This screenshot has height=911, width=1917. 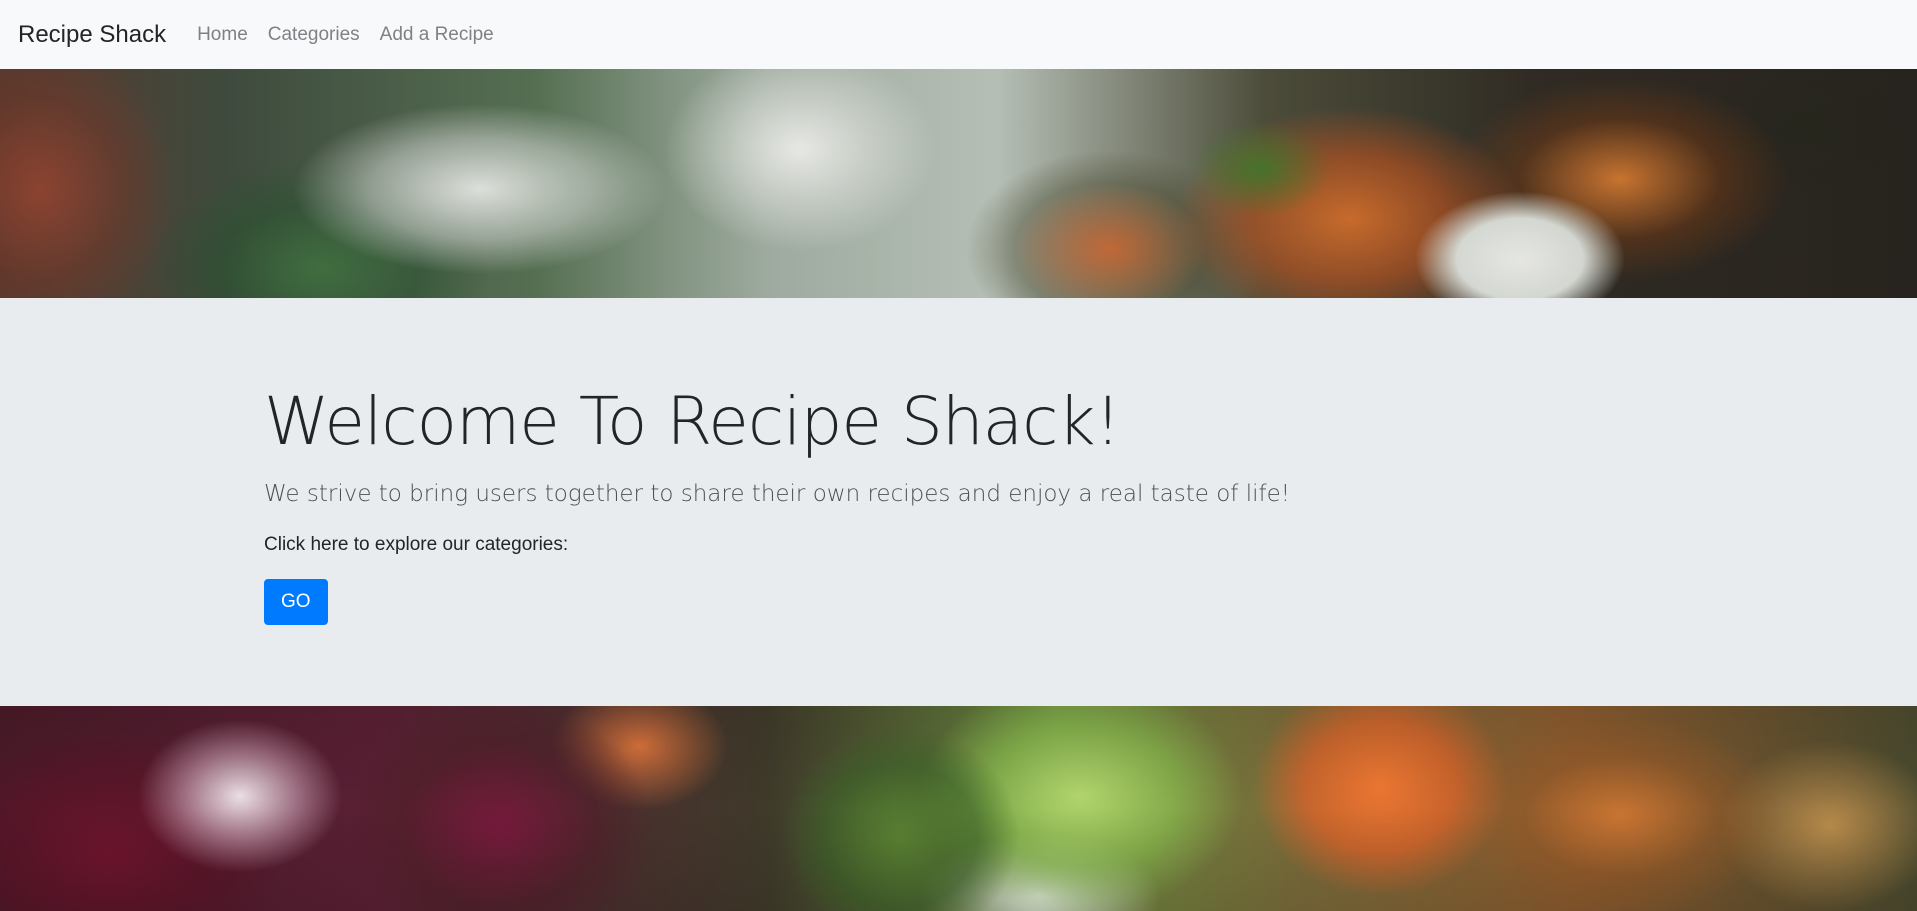 I want to click on go-button: GO, so click(x=296, y=602).